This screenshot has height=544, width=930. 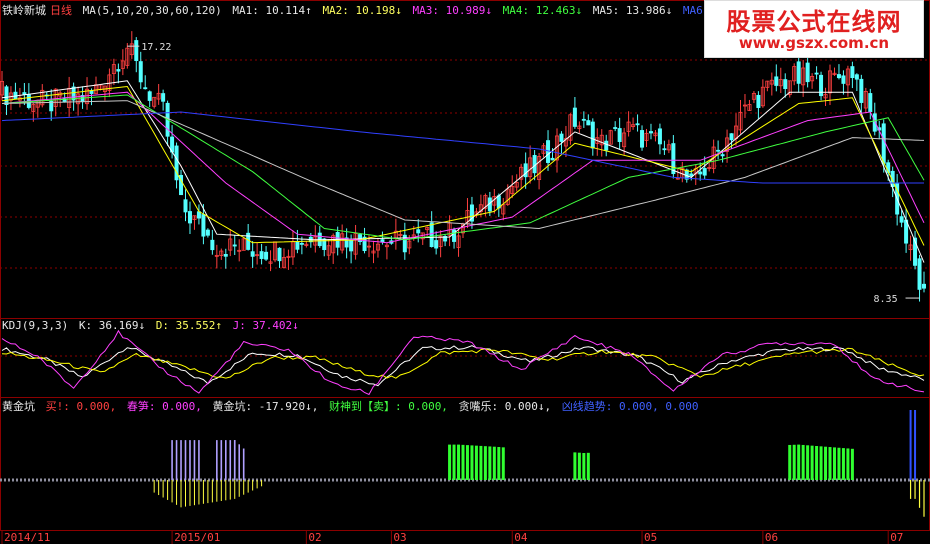 What do you see at coordinates (24, 10) in the screenshot?
I see `stock-name: 铁岭新城` at bounding box center [24, 10].